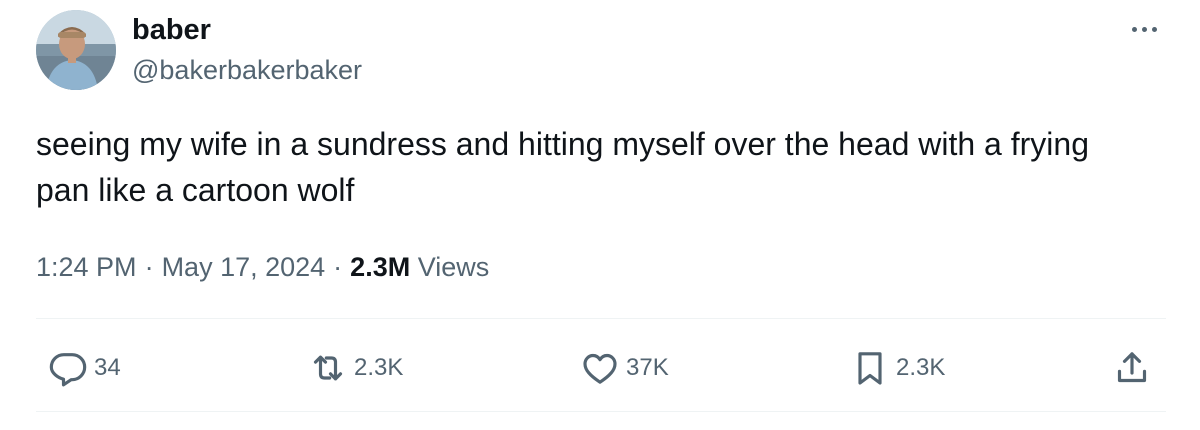  What do you see at coordinates (171, 30) in the screenshot?
I see `author-display-name: baber` at bounding box center [171, 30].